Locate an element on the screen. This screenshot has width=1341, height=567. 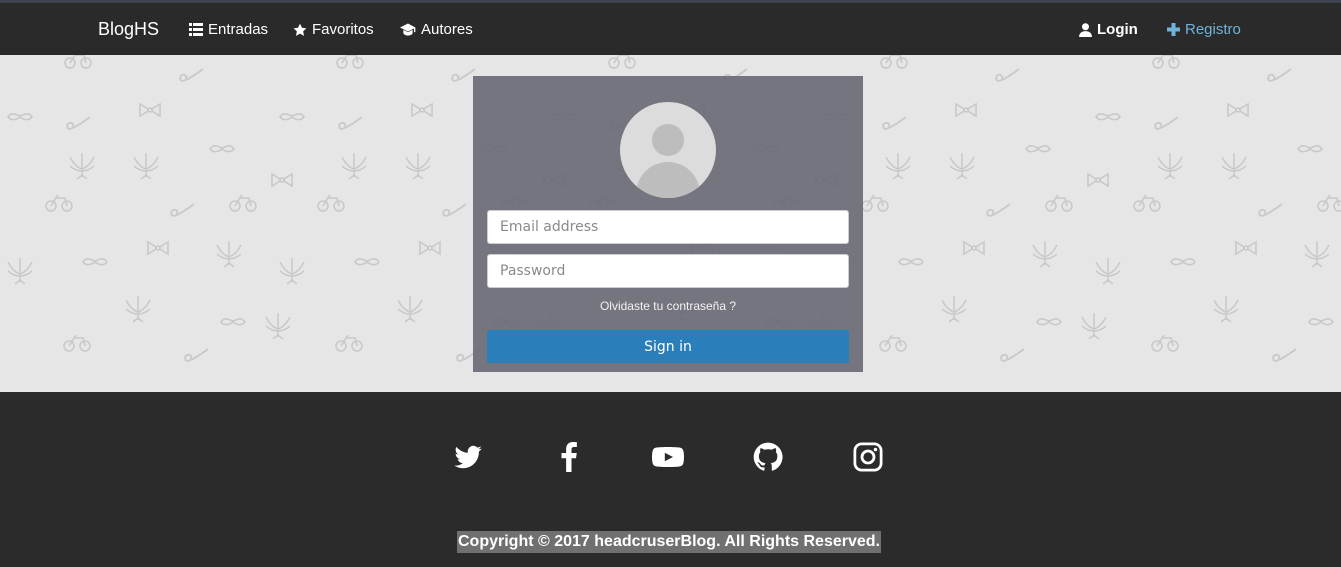
nav-entradas-label: Entradas is located at coordinates (238, 29).